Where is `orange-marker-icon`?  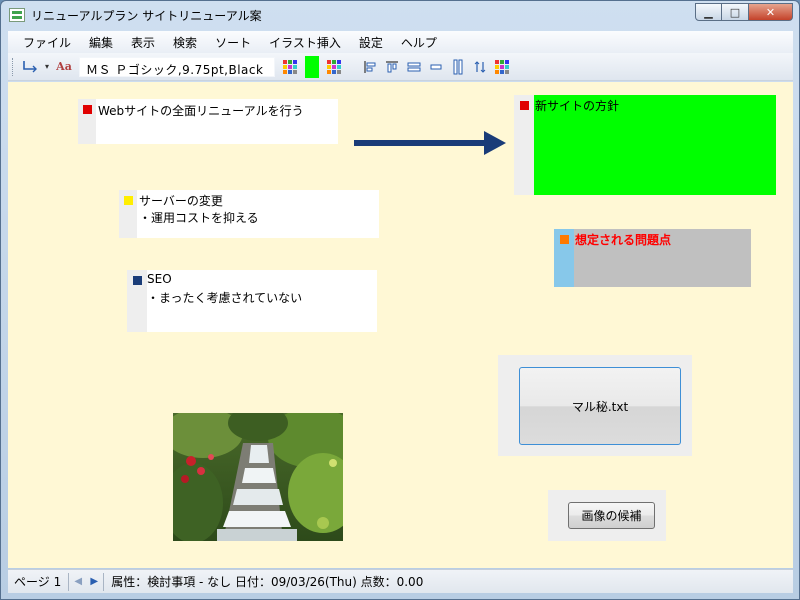 orange-marker-icon is located at coordinates (564, 239).